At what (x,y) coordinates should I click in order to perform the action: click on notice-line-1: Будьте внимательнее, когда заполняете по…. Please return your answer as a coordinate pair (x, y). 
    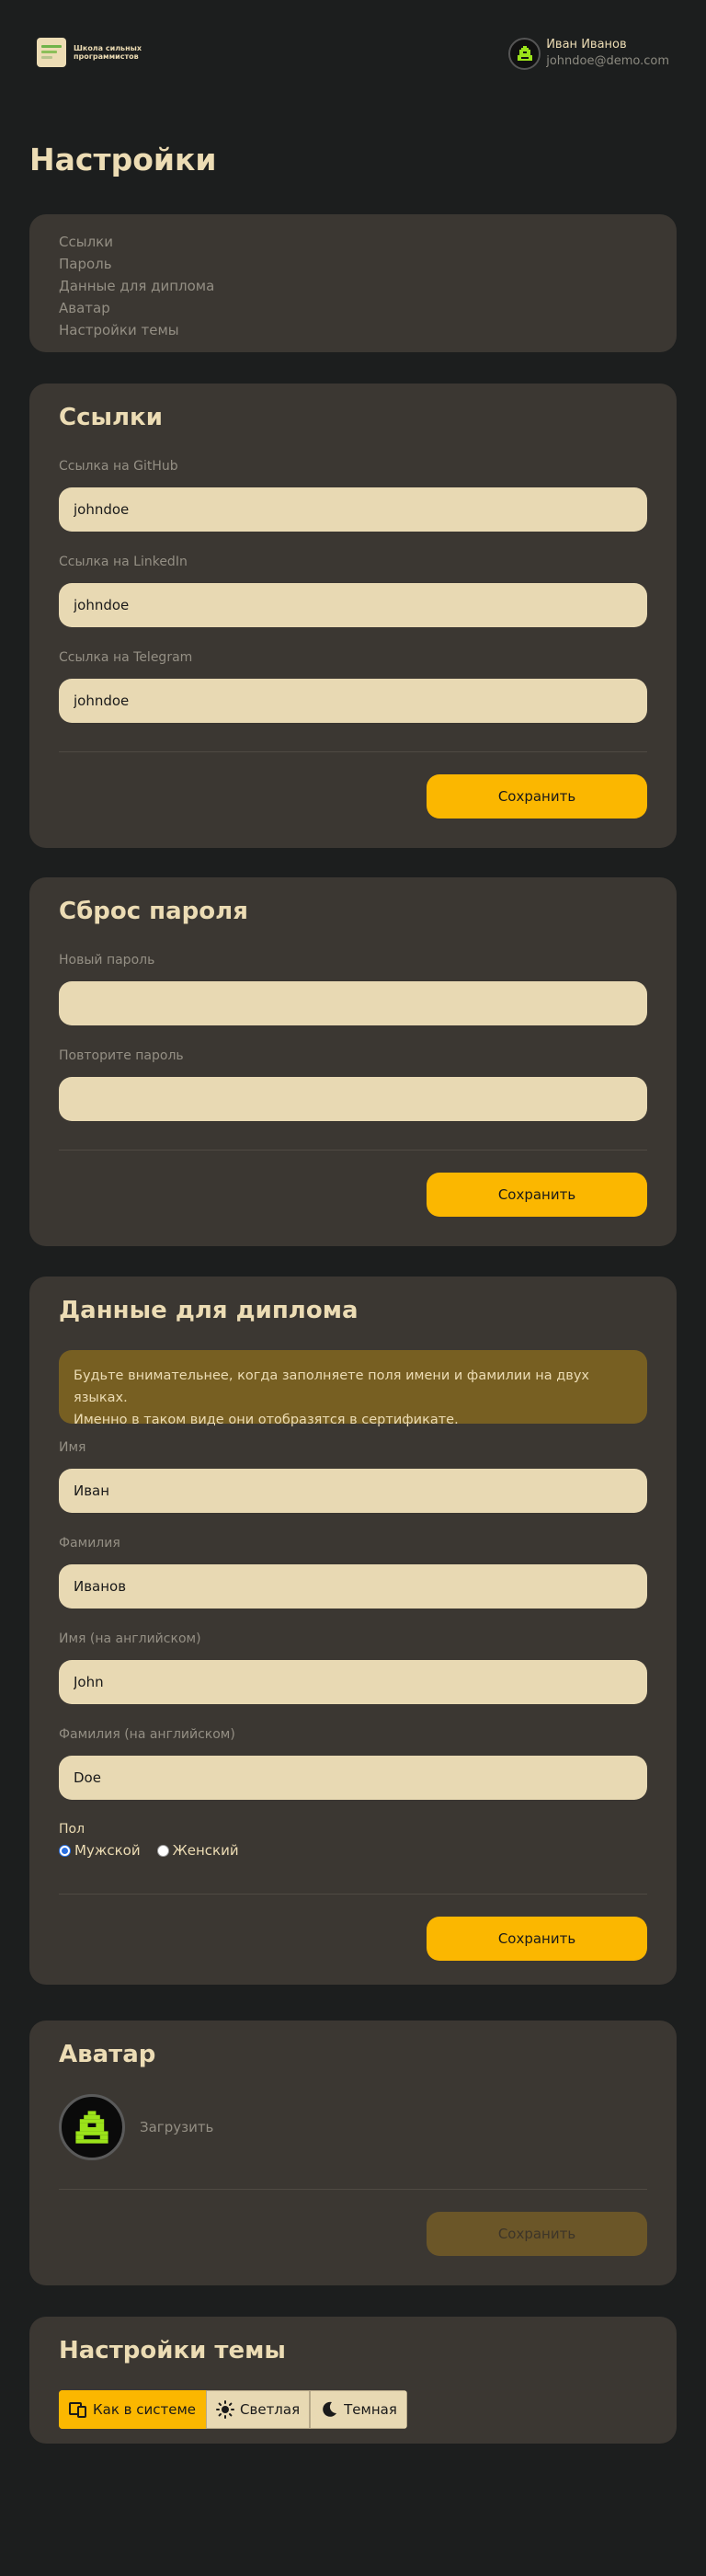
    Looking at the image, I should click on (332, 1386).